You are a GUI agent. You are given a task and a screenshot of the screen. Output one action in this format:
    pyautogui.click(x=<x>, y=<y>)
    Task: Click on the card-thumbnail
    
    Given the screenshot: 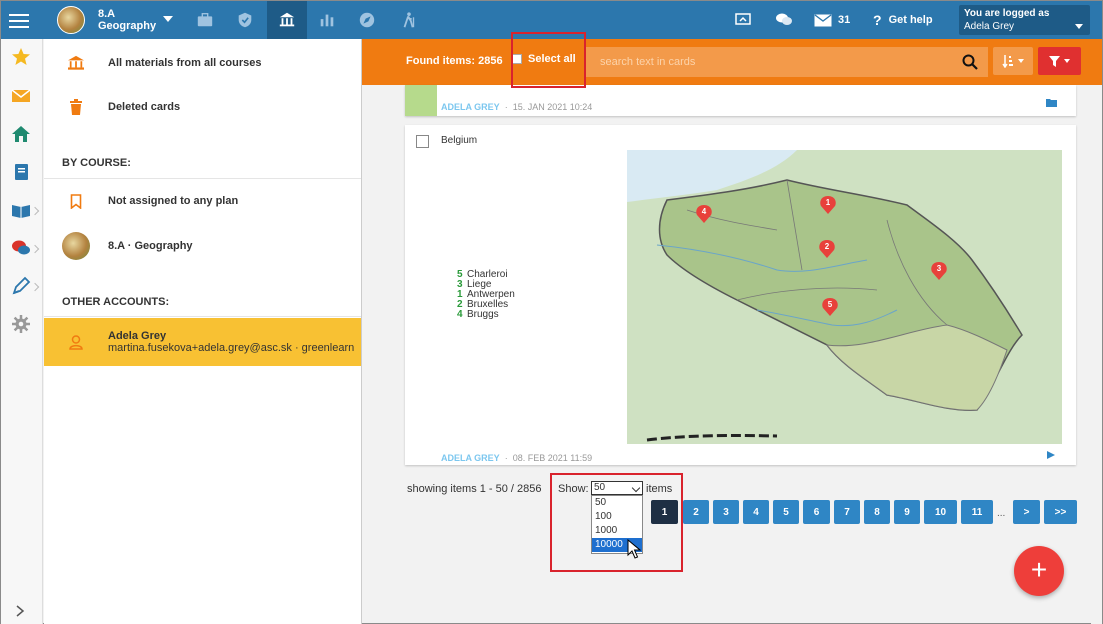 What is the action you would take?
    pyautogui.click(x=421, y=100)
    